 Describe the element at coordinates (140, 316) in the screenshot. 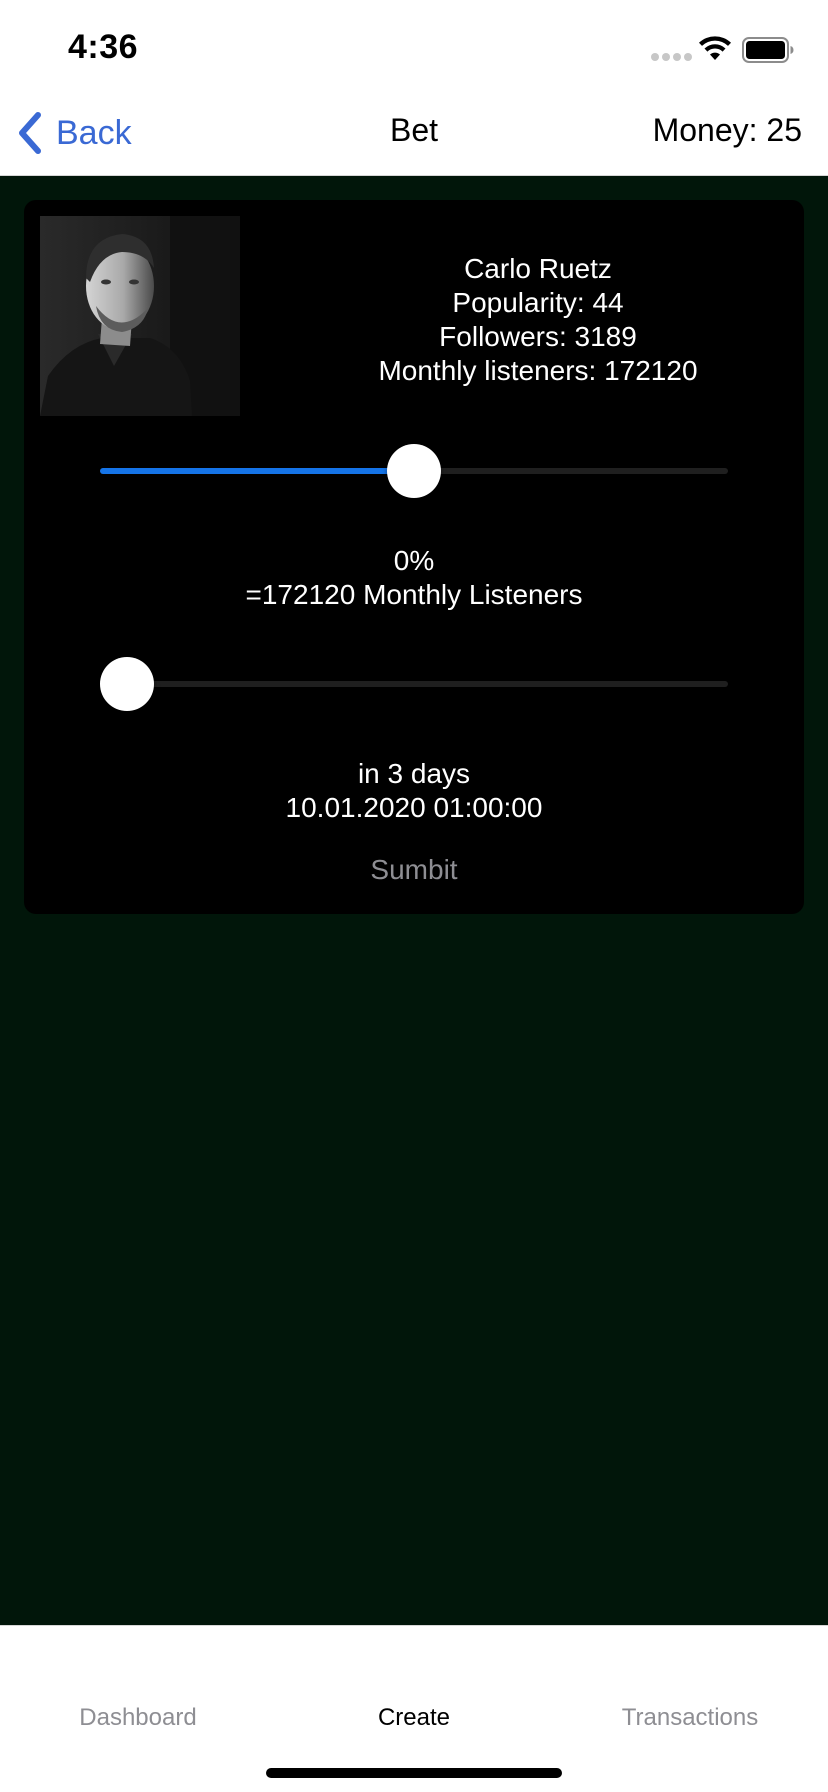

I see `artist-photo` at that location.